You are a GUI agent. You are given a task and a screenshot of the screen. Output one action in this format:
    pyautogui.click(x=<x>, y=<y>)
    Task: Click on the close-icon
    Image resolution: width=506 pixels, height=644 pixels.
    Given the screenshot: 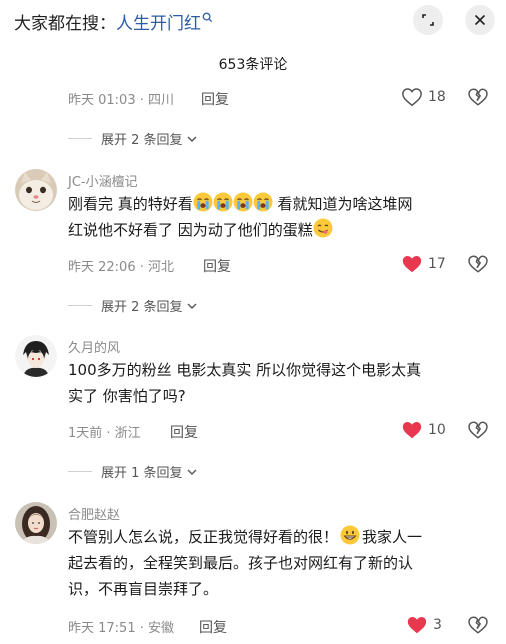 What is the action you would take?
    pyautogui.click(x=480, y=20)
    